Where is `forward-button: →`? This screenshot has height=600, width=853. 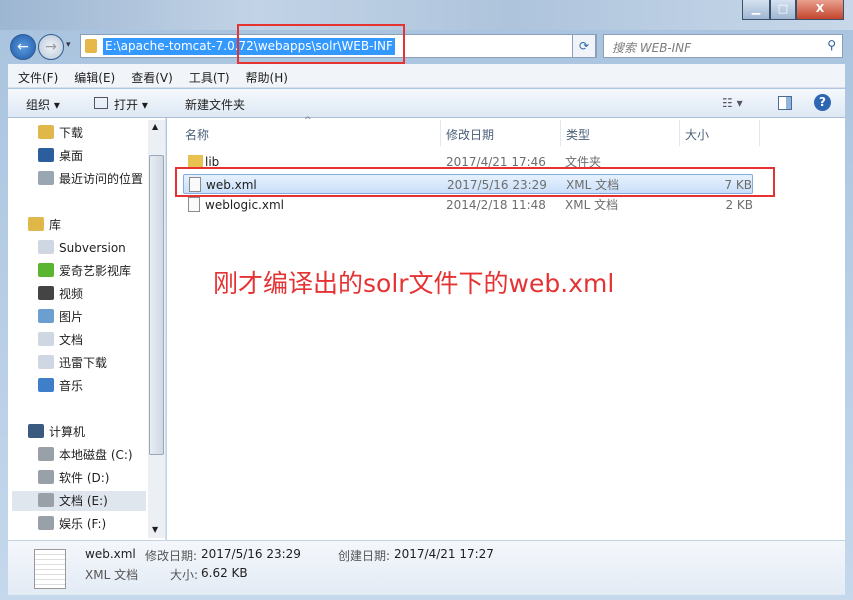 forward-button: → is located at coordinates (51, 47).